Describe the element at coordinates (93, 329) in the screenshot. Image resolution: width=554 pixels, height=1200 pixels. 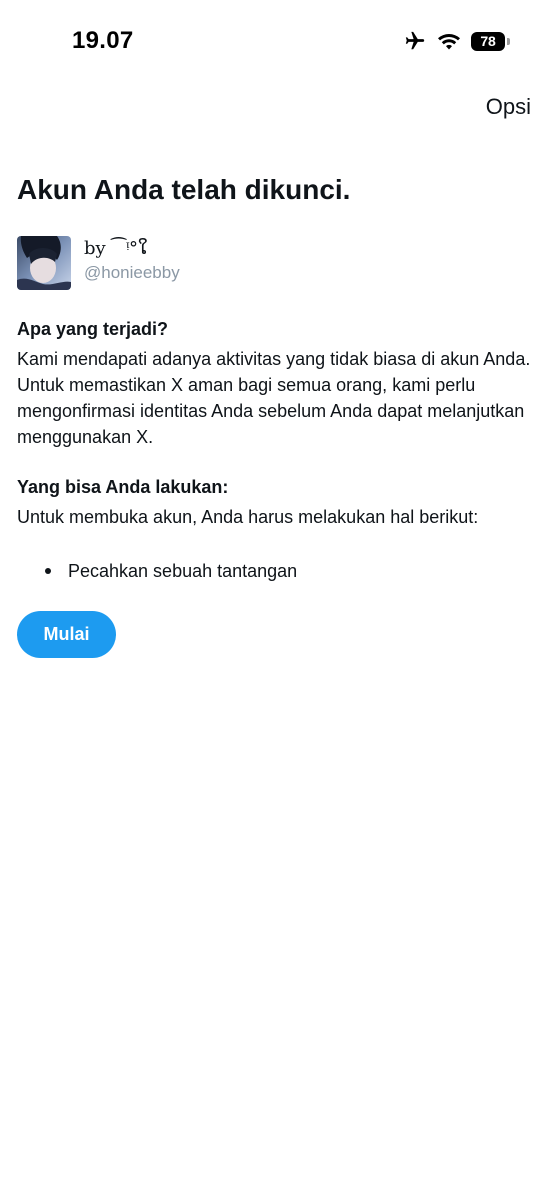
I see `what-happened-heading: Apa yang terjadi?` at that location.